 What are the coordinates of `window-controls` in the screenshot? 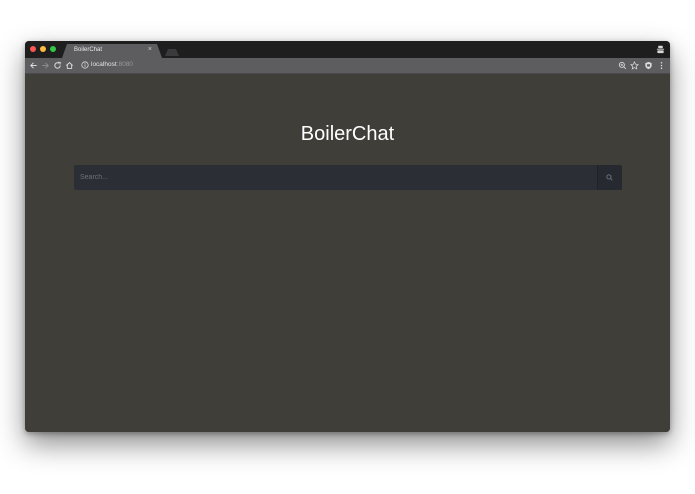 It's located at (43, 49).